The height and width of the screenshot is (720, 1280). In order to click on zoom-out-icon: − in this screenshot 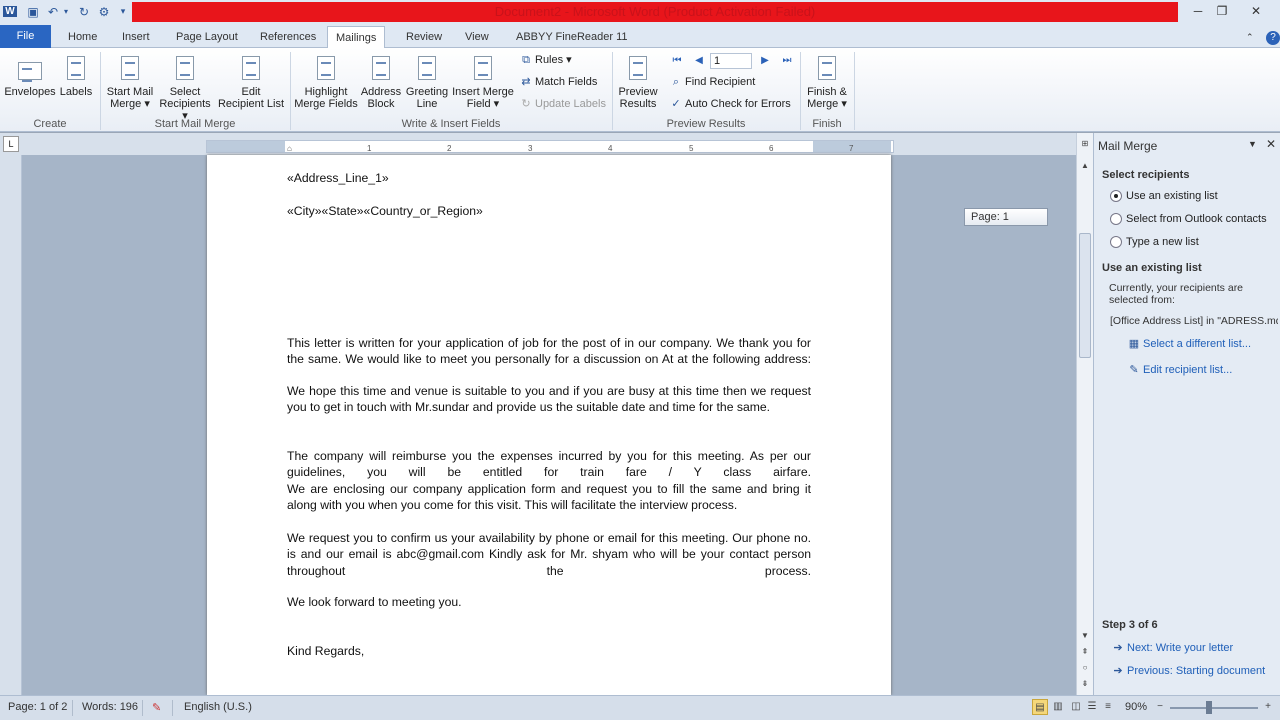, I will do `click(1160, 707)`.